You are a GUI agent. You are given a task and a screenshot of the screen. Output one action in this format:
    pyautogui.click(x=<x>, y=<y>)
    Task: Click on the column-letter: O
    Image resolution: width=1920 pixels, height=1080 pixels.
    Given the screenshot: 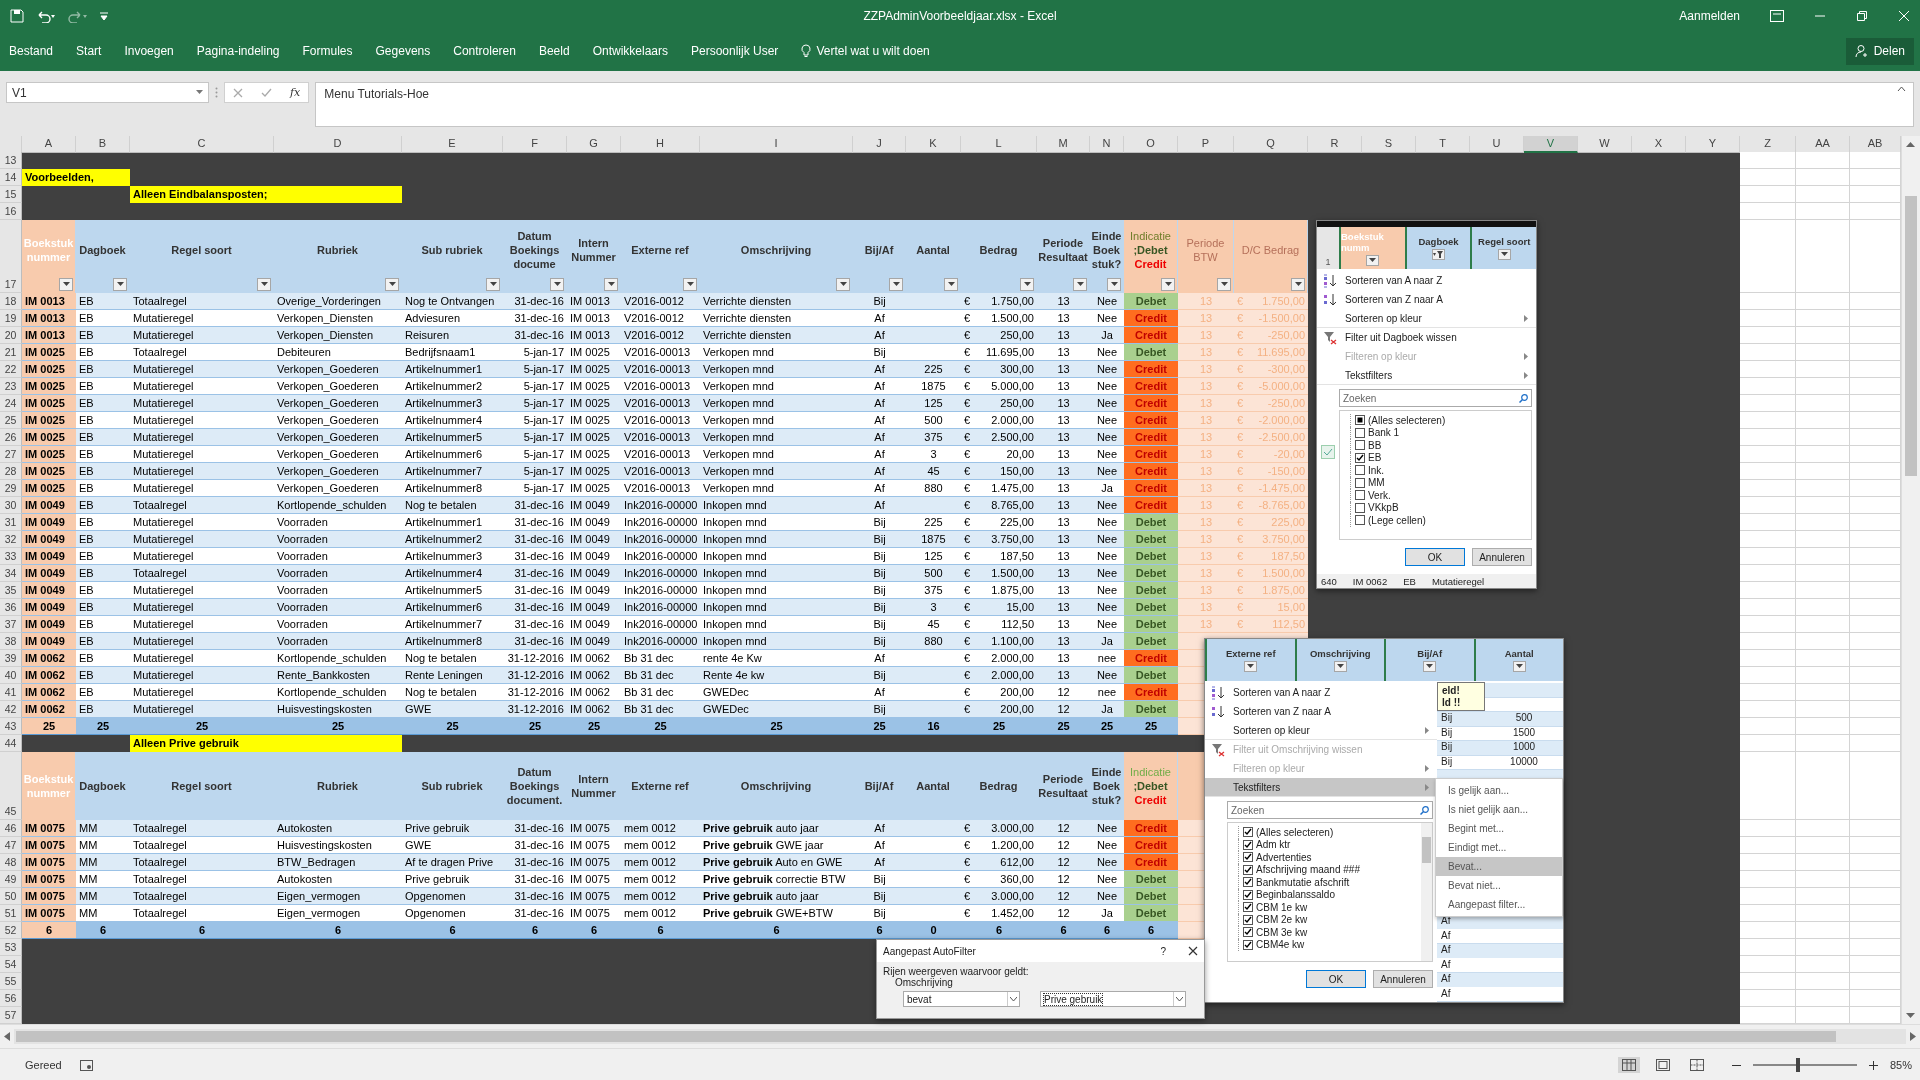 What is the action you would take?
    pyautogui.click(x=1151, y=144)
    